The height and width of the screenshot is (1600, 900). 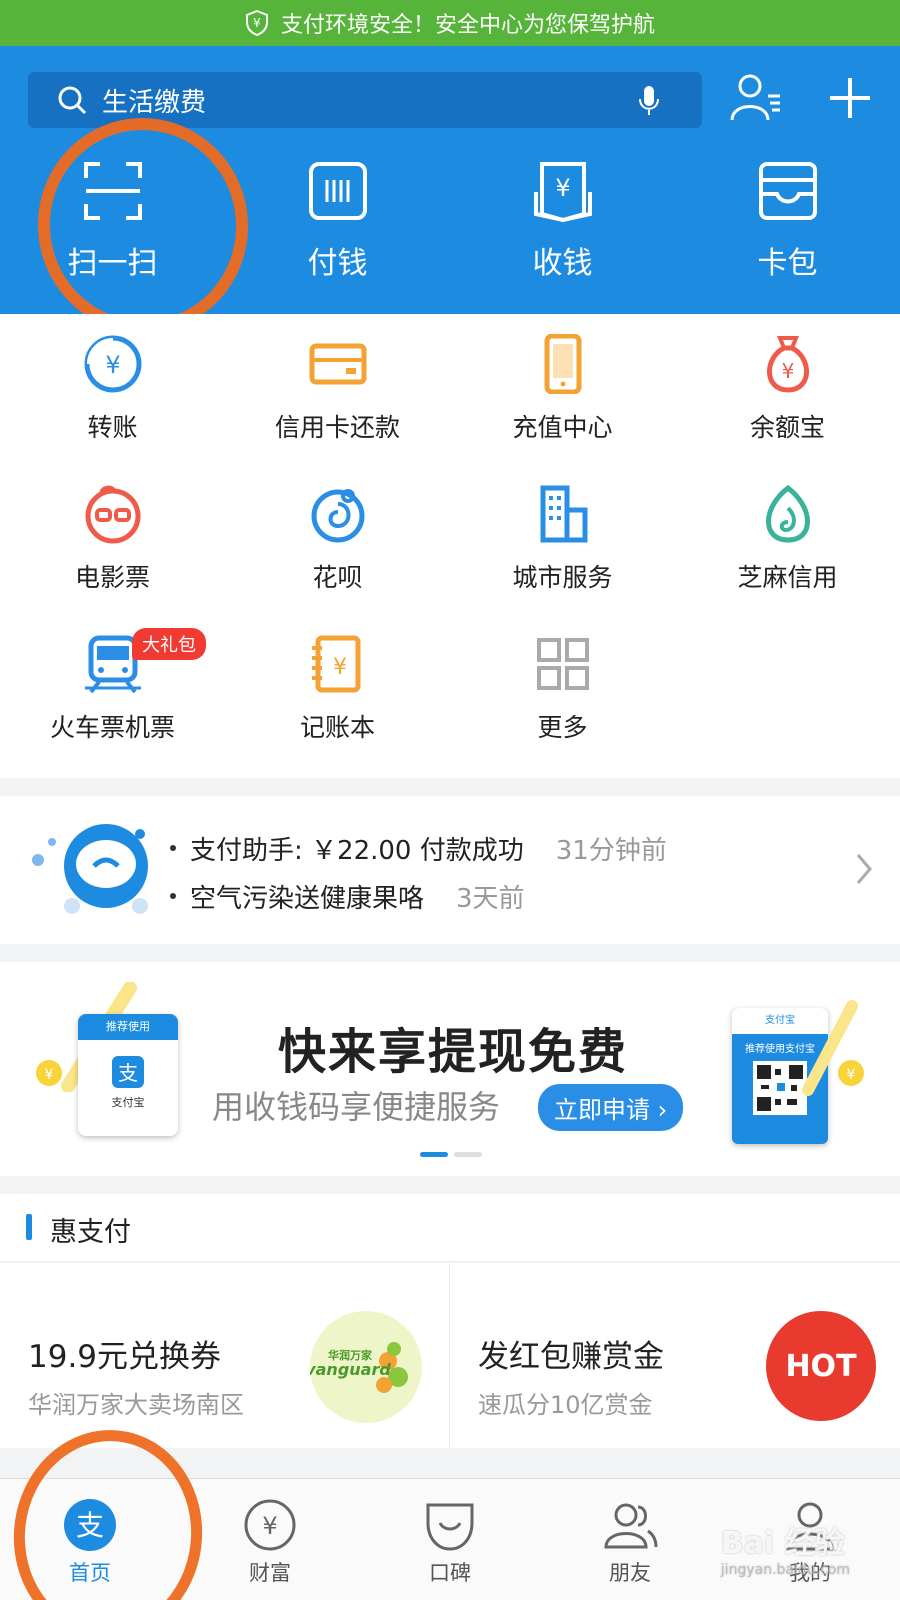 What do you see at coordinates (337, 709) in the screenshot?
I see `grid-item-ledger: ¥ 记账本` at bounding box center [337, 709].